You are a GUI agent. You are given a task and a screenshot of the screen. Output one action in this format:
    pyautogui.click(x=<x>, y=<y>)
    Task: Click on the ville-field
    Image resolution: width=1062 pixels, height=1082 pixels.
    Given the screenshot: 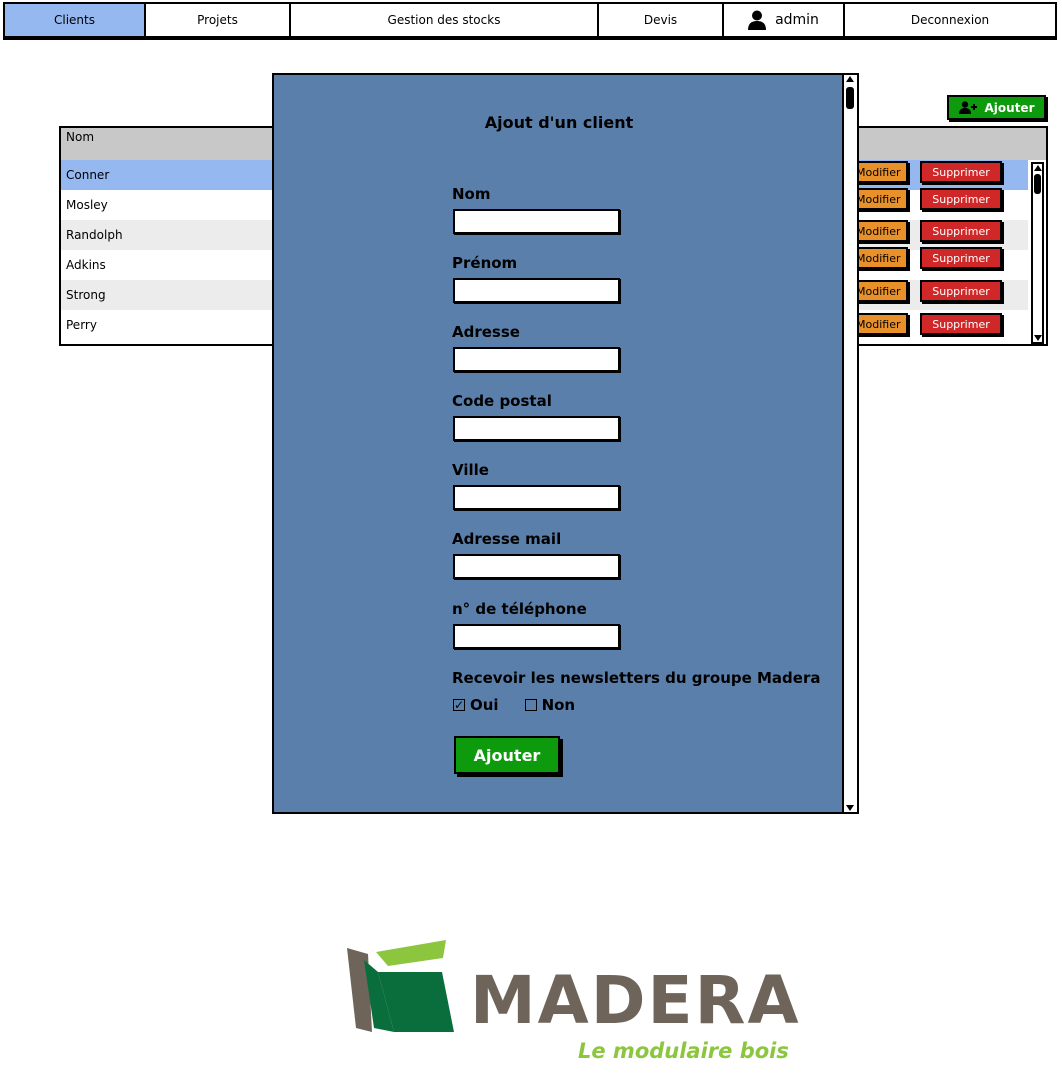 What is the action you would take?
    pyautogui.click(x=536, y=497)
    